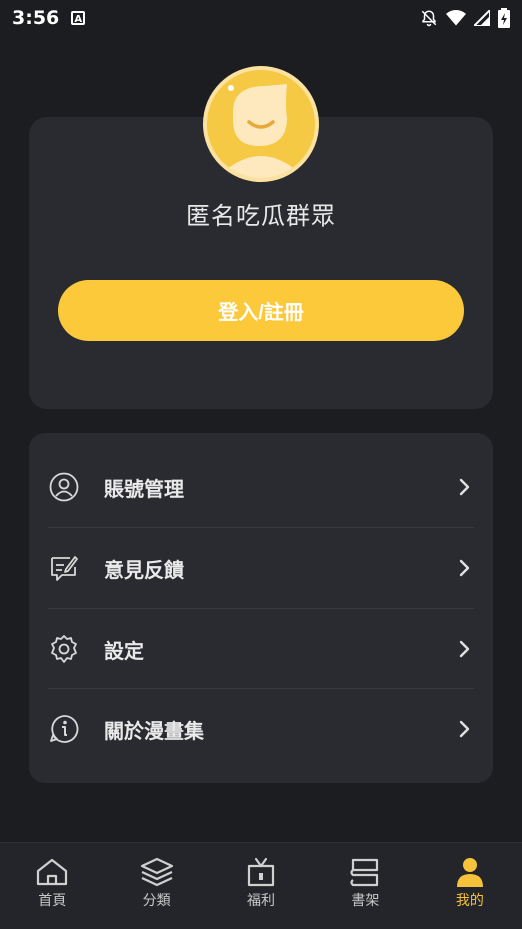  What do you see at coordinates (261, 901) in the screenshot?
I see `tab-label: 福利` at bounding box center [261, 901].